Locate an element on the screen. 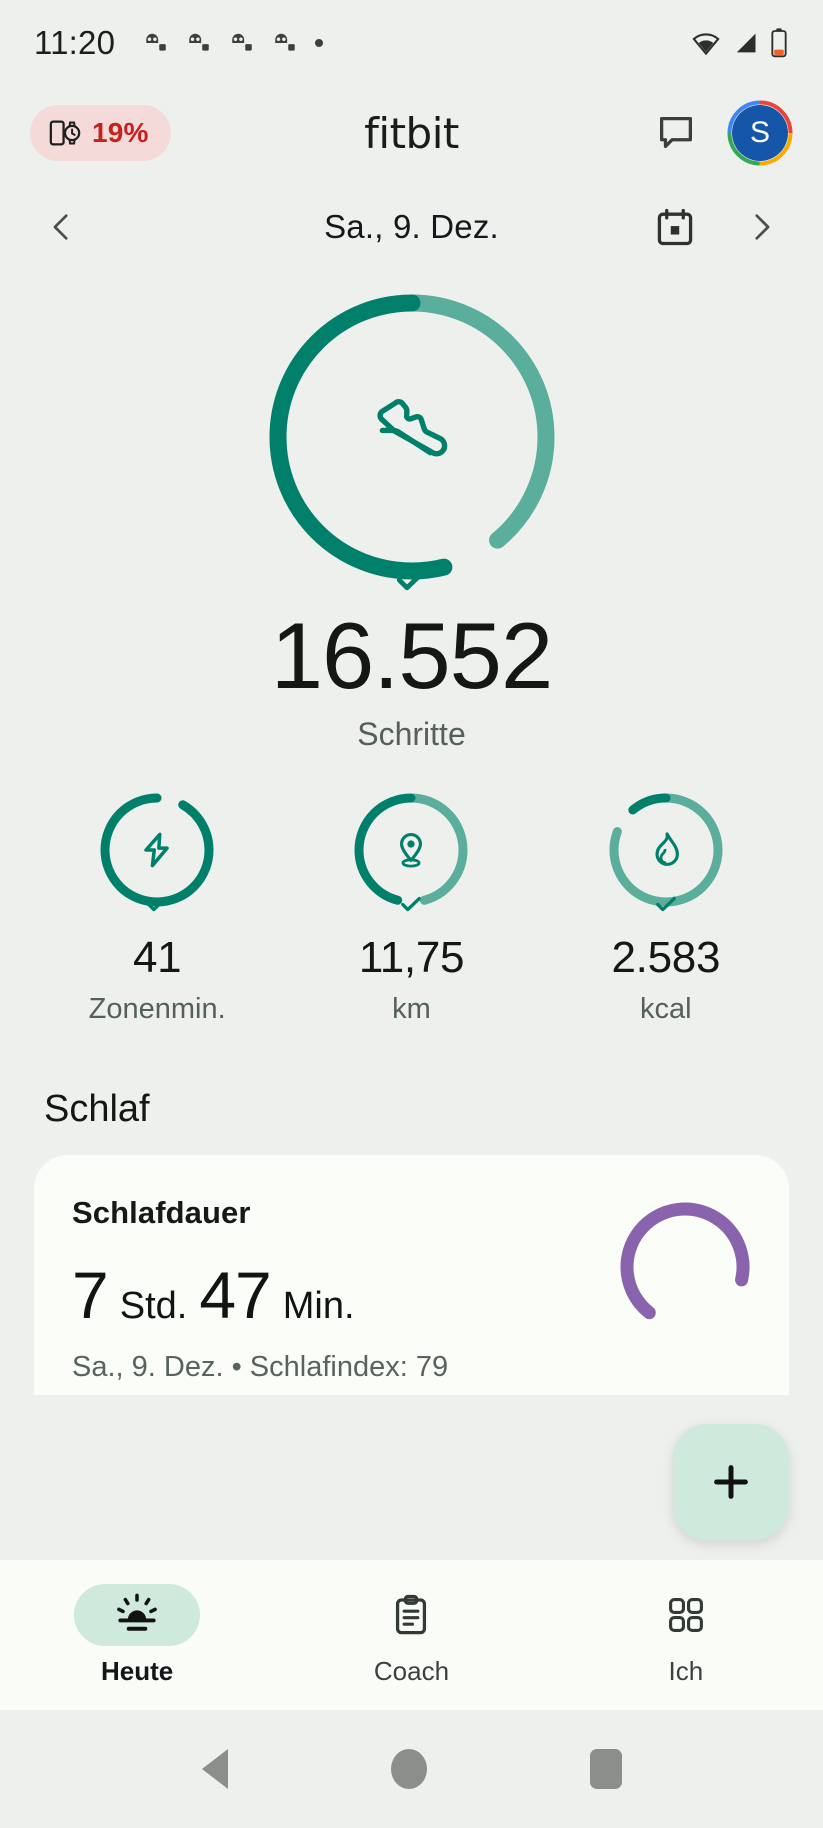  previous-day-button is located at coordinates (62, 227).